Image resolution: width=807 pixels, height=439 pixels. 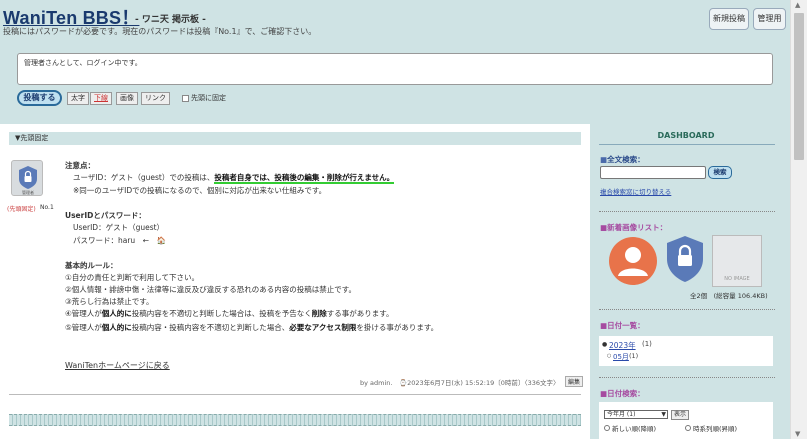 What do you see at coordinates (117, 365) in the screenshot?
I see `home-link: WaniTenホームページに戻る` at bounding box center [117, 365].